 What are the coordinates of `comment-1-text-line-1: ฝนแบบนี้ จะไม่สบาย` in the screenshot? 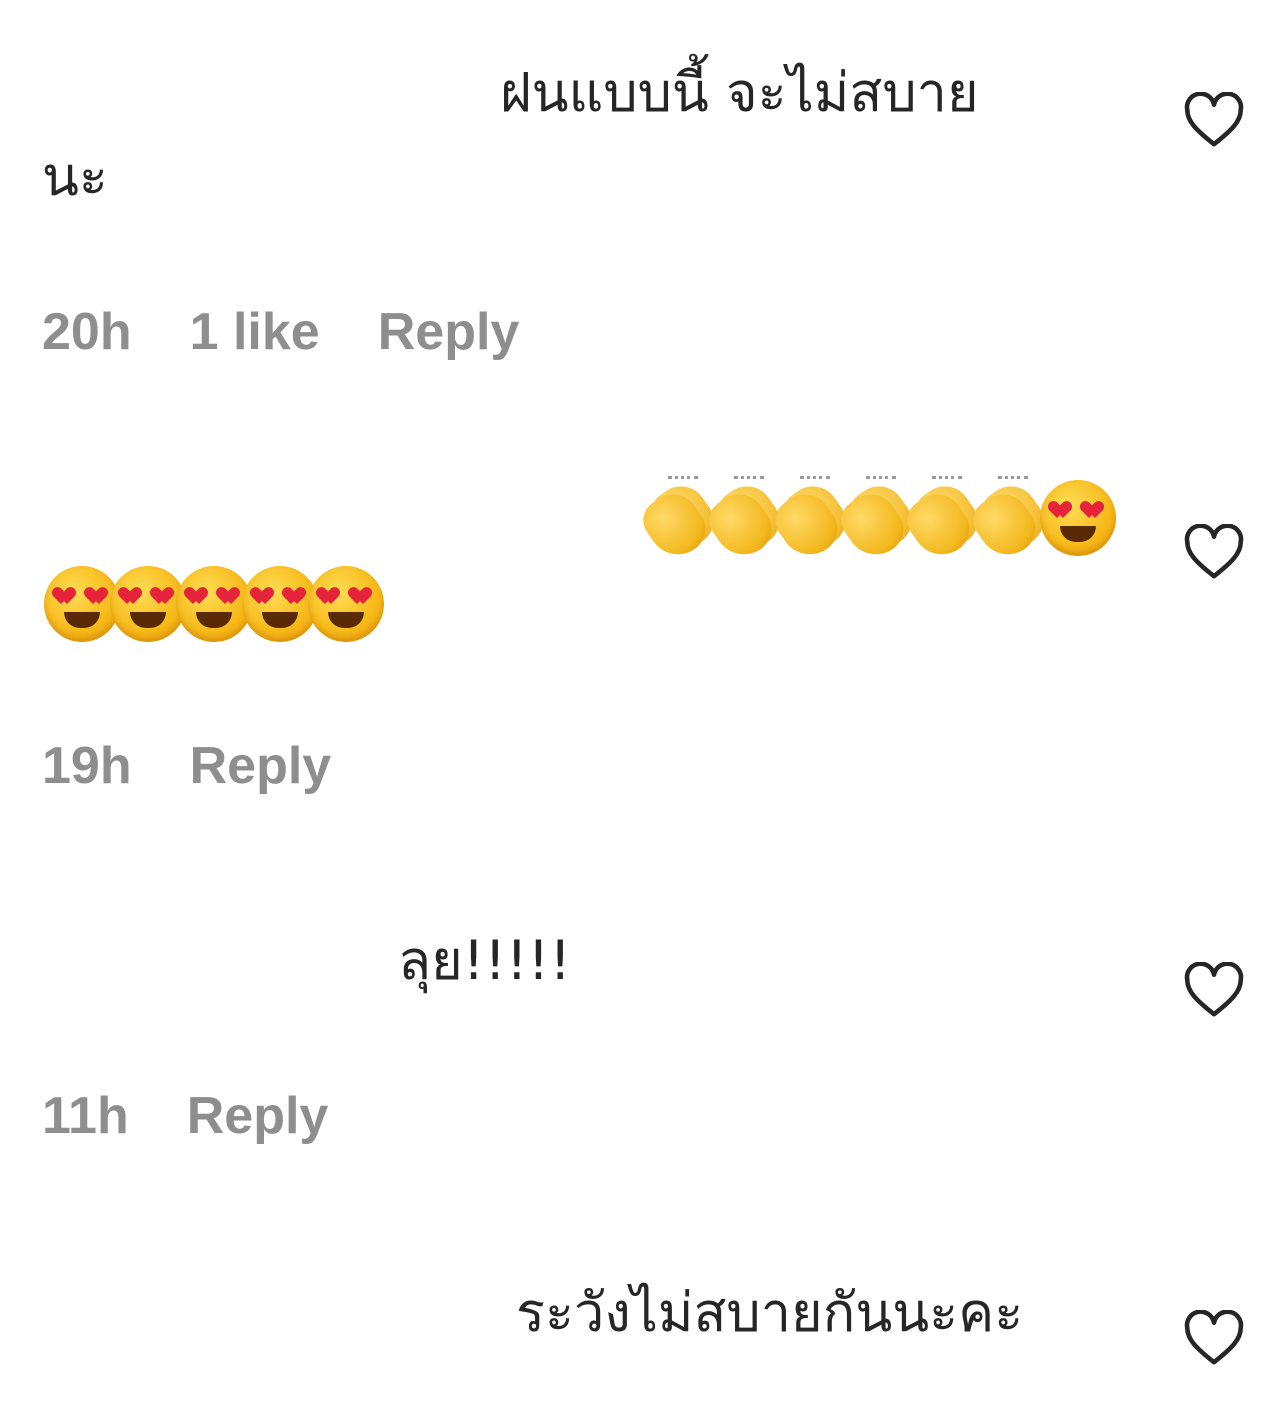 It's located at (739, 92).